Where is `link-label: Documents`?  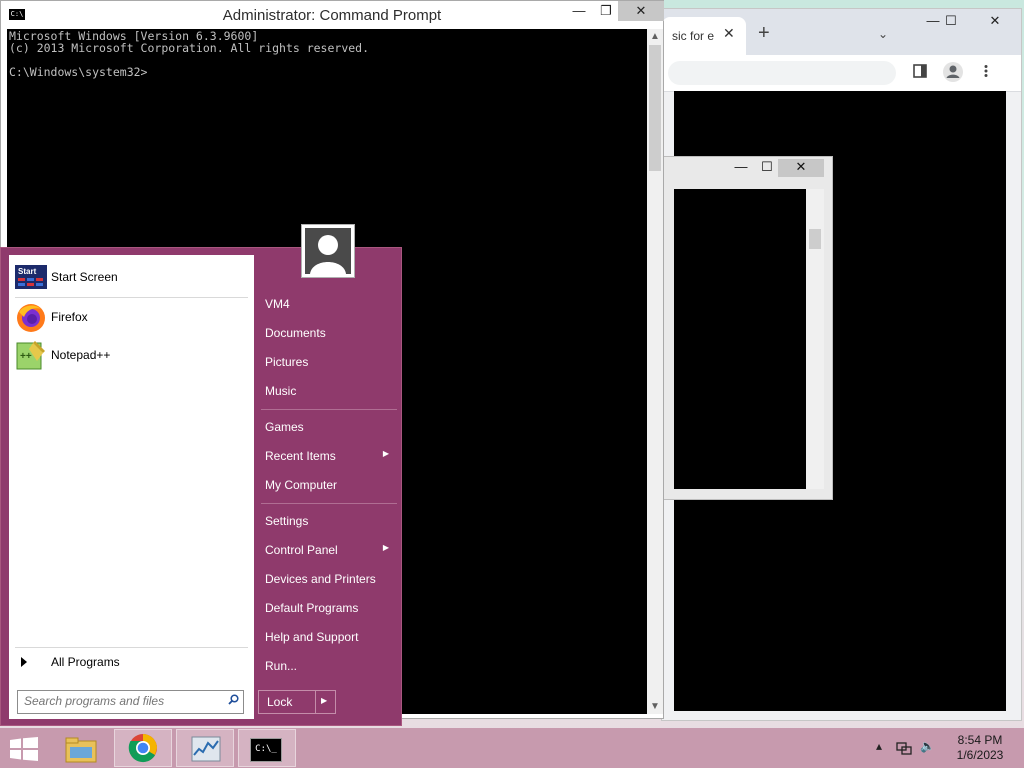
link-label: Documents is located at coordinates (295, 333).